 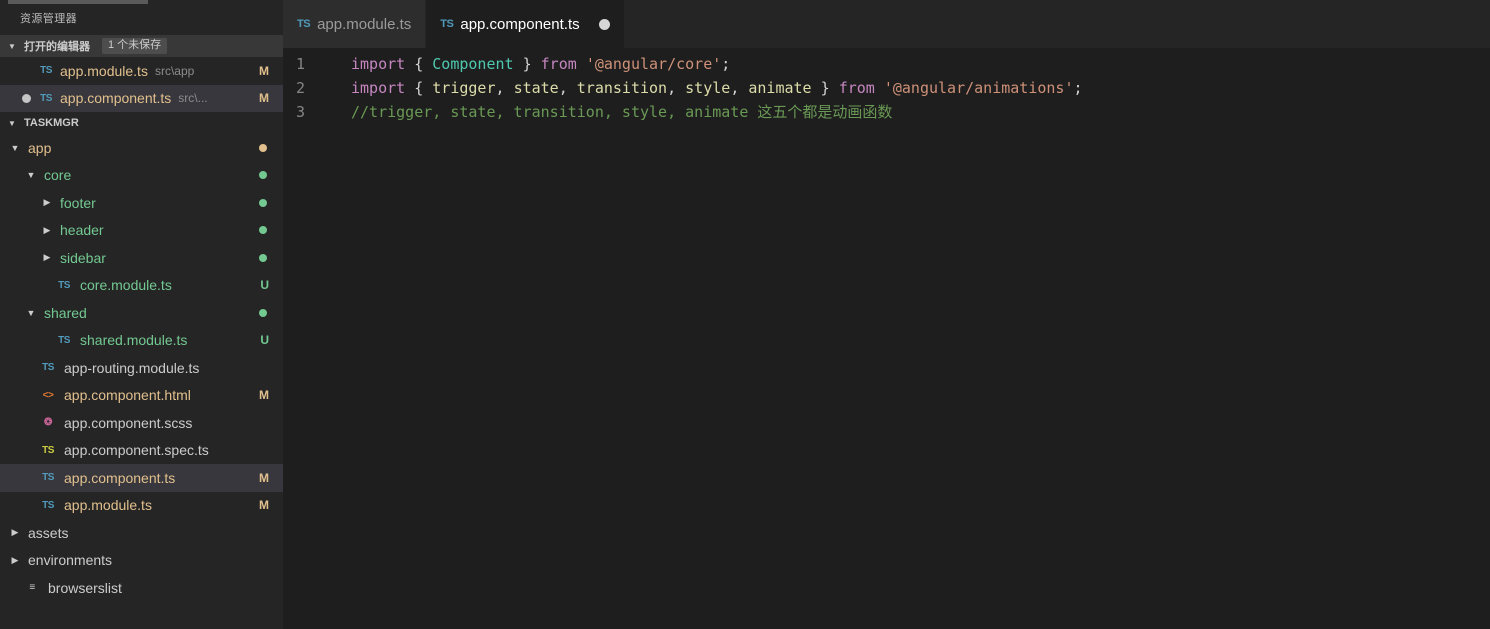 What do you see at coordinates (48, 450) in the screenshot?
I see `ts-spec-file-icon: TS` at bounding box center [48, 450].